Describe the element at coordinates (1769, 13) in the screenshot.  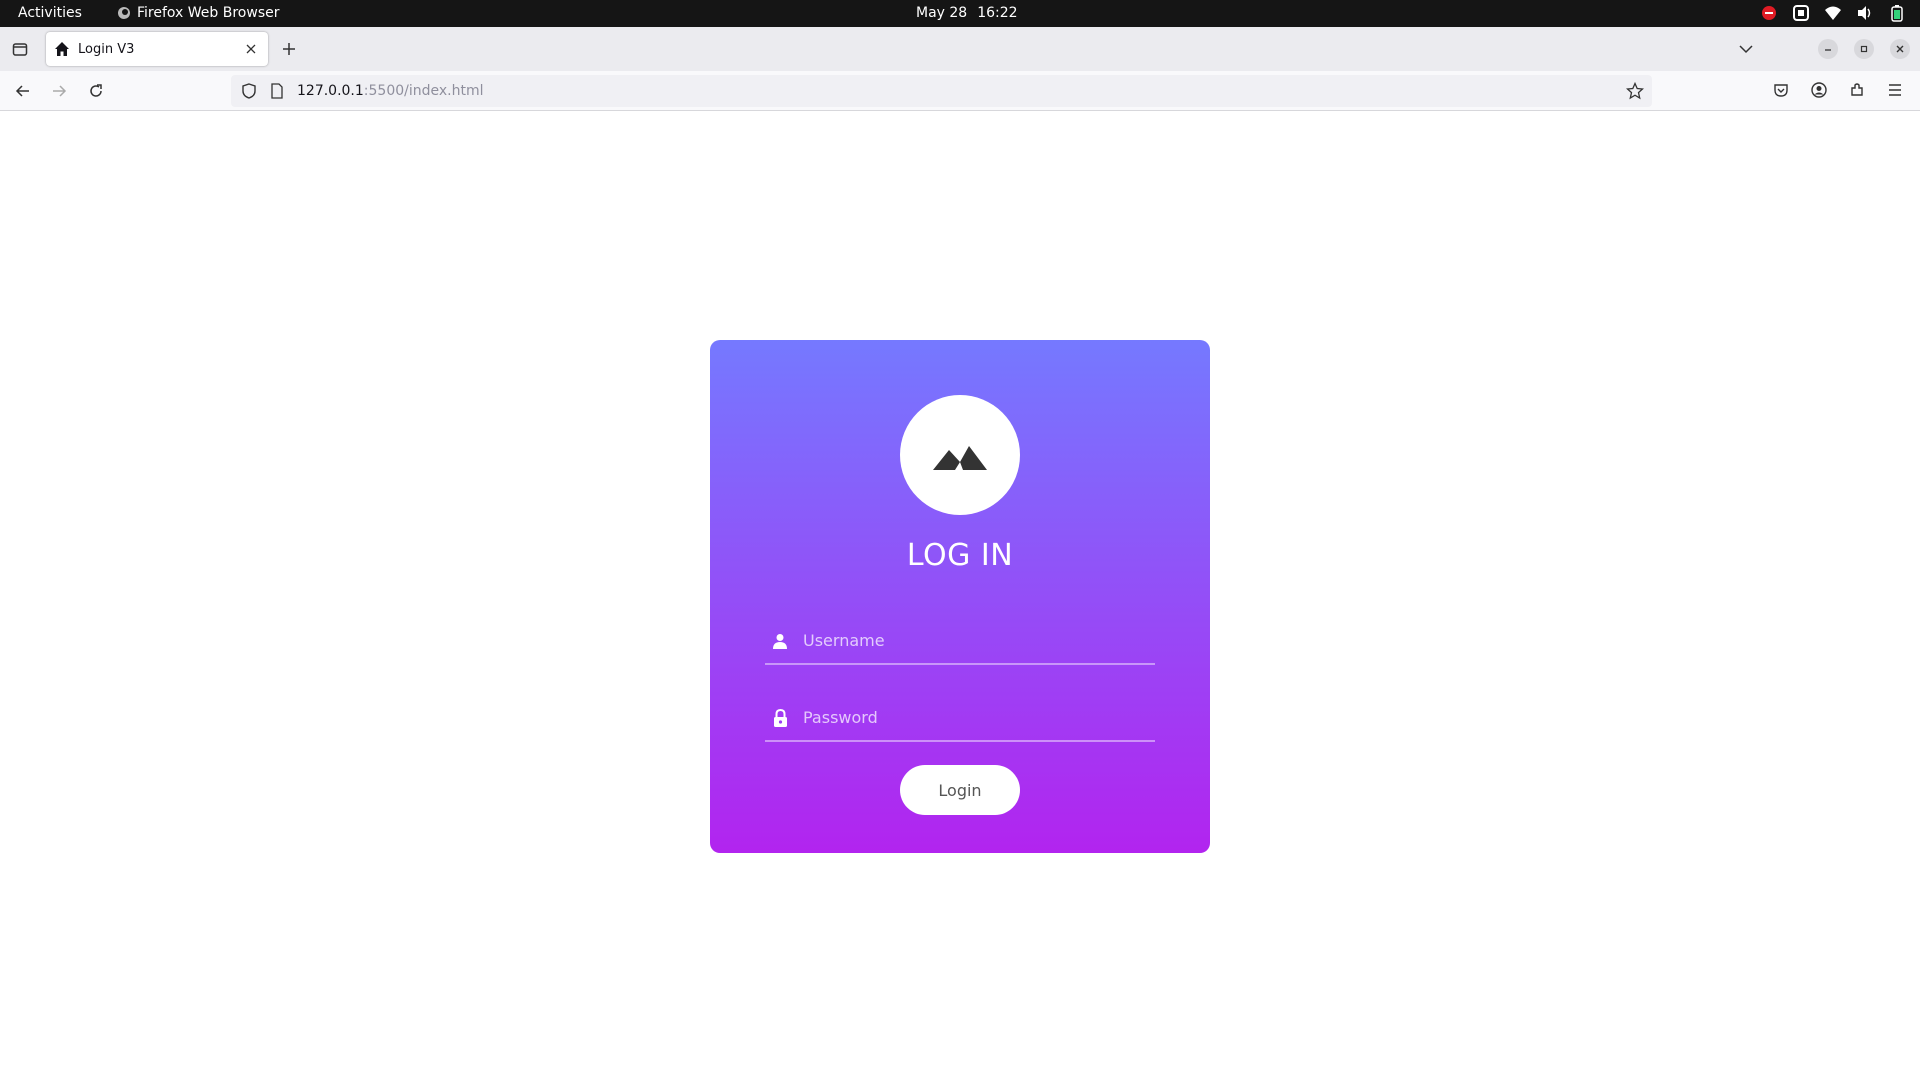
I see `do-not-disturb-icon` at that location.